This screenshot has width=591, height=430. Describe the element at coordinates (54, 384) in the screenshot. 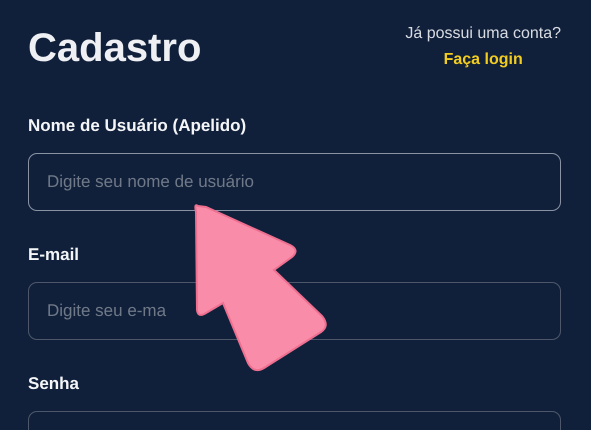

I see `field-label: Senha` at that location.